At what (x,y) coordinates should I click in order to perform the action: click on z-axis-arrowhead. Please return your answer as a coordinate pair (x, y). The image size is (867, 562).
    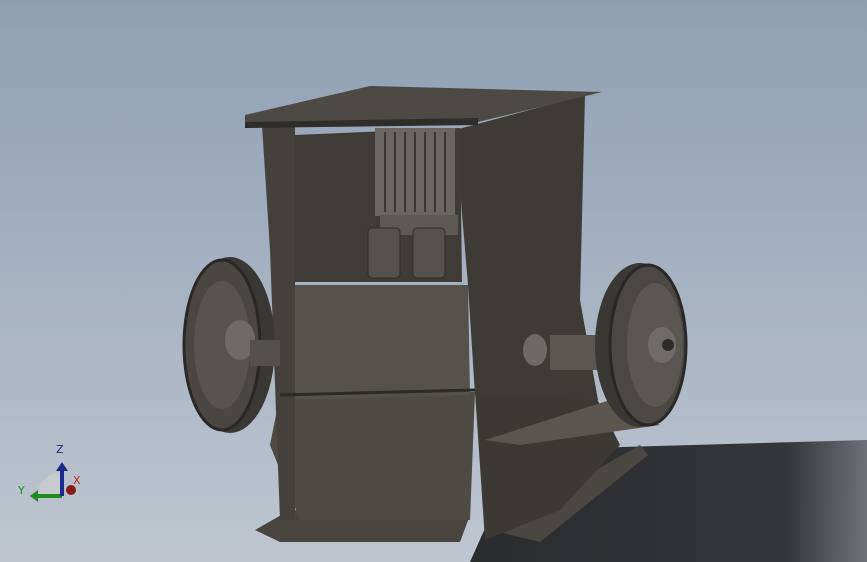
    Looking at the image, I should click on (62, 466).